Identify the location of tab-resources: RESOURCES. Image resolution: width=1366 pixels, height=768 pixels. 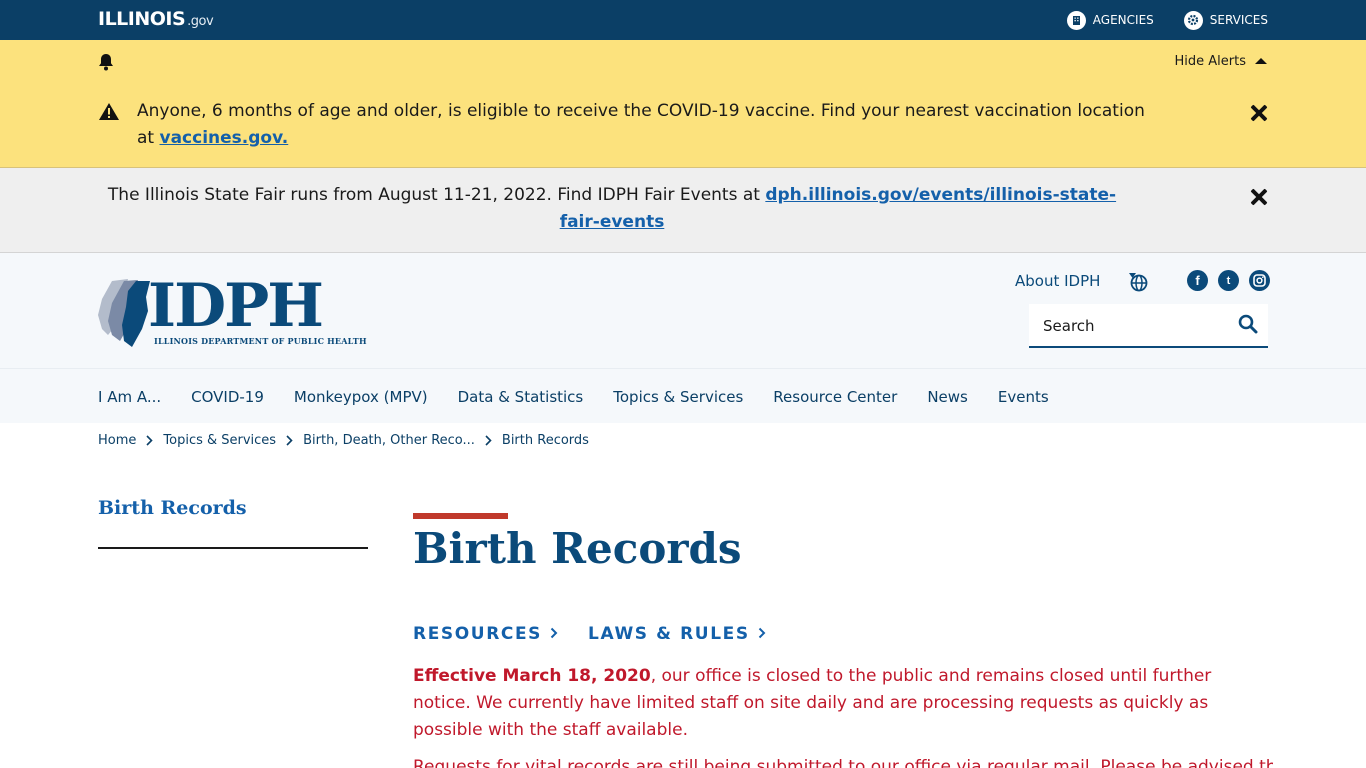
(485, 634).